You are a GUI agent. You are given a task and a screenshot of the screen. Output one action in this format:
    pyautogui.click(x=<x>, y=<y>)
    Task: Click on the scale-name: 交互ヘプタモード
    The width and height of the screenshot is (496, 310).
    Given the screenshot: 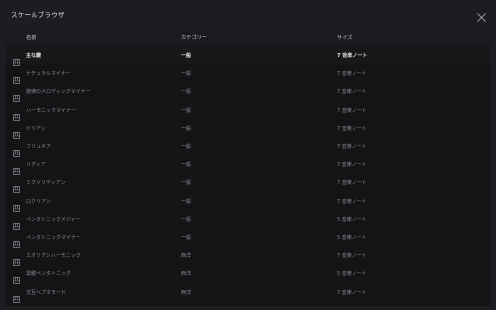 What is the action you would take?
    pyautogui.click(x=46, y=292)
    